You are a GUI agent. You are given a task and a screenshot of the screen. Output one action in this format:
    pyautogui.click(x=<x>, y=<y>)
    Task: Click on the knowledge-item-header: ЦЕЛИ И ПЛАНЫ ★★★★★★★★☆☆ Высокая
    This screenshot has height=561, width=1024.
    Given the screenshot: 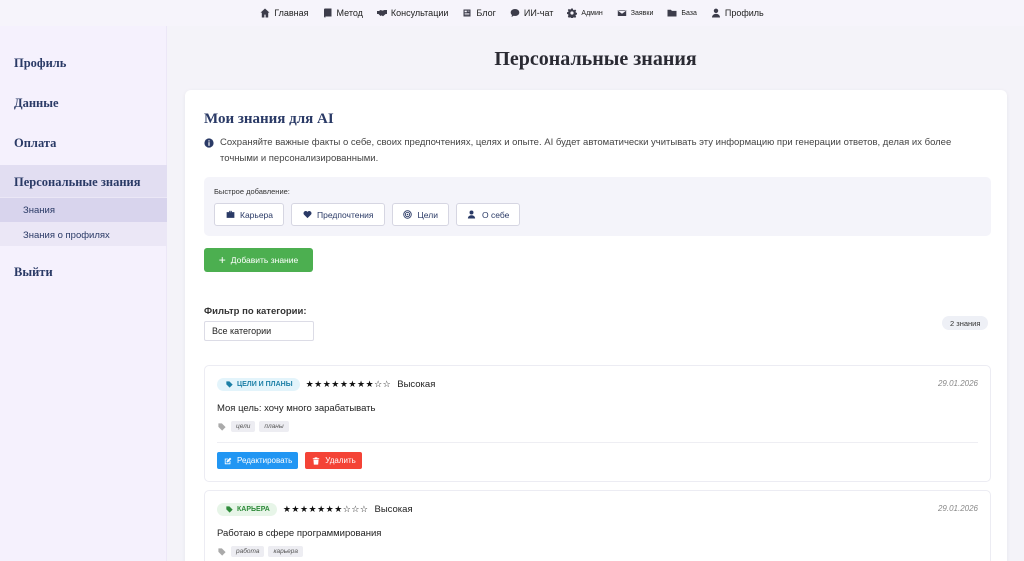 What is the action you would take?
    pyautogui.click(x=326, y=384)
    